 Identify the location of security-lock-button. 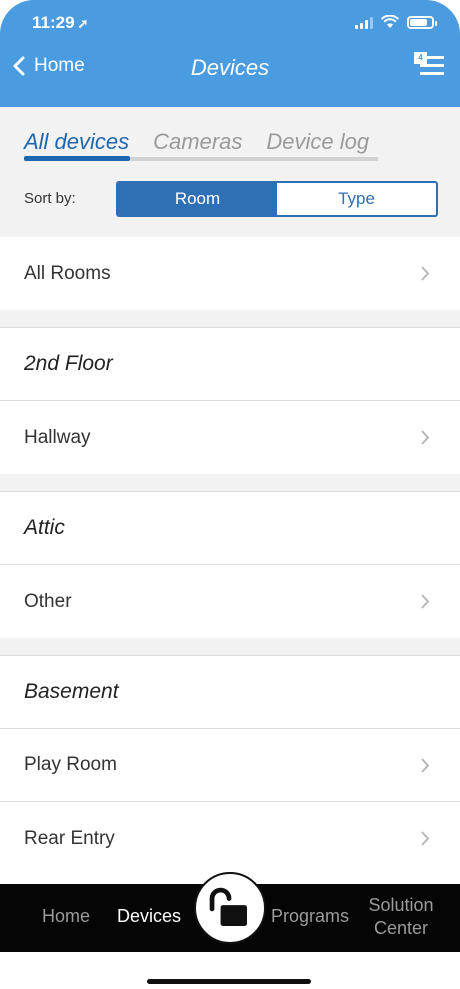
(230, 908).